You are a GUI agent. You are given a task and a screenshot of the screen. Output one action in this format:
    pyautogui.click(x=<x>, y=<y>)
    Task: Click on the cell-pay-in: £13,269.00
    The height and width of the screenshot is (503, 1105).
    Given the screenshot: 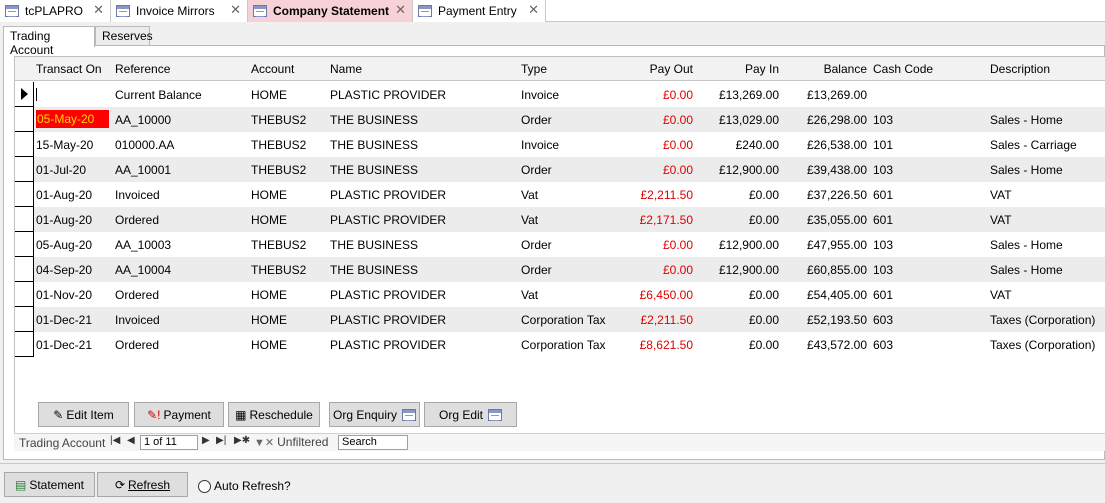 What is the action you would take?
    pyautogui.click(x=740, y=95)
    